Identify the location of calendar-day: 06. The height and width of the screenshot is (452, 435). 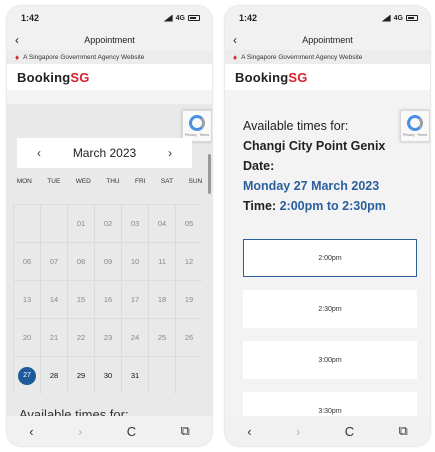
(26, 261).